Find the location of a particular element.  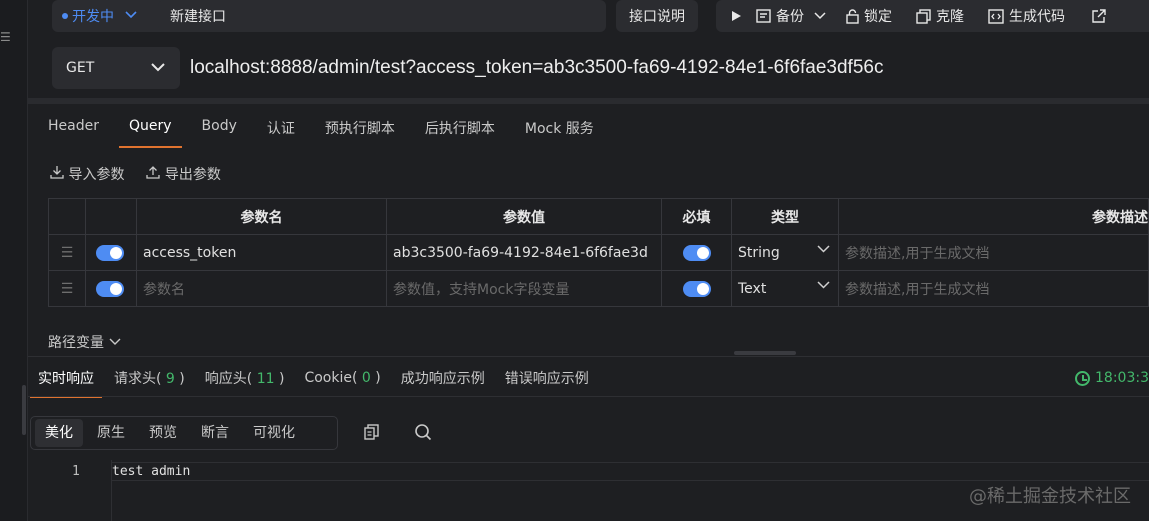

tab-header: Header is located at coordinates (73, 132).